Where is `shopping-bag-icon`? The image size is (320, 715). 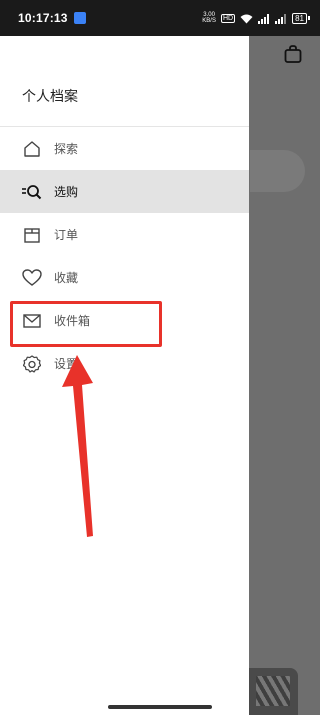
shopping-bag-icon is located at coordinates (293, 56).